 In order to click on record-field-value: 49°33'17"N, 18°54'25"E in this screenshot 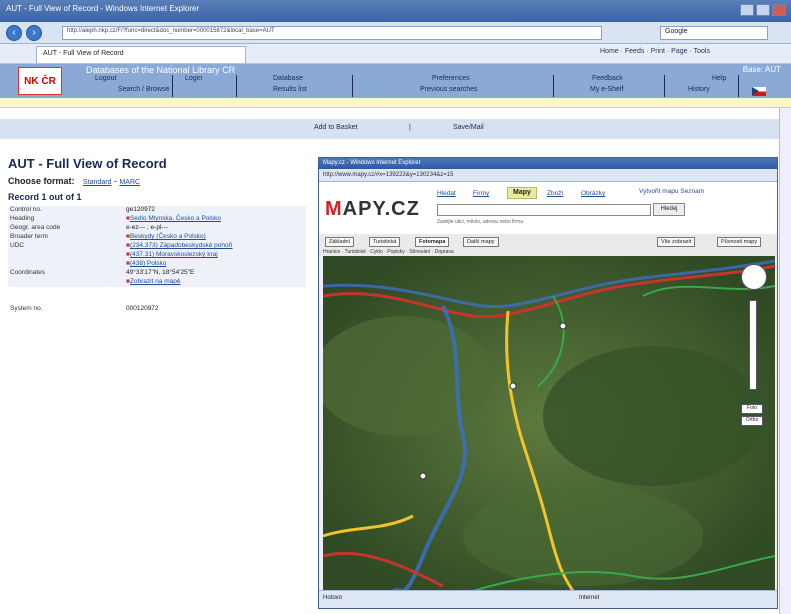, I will do `click(160, 272)`.